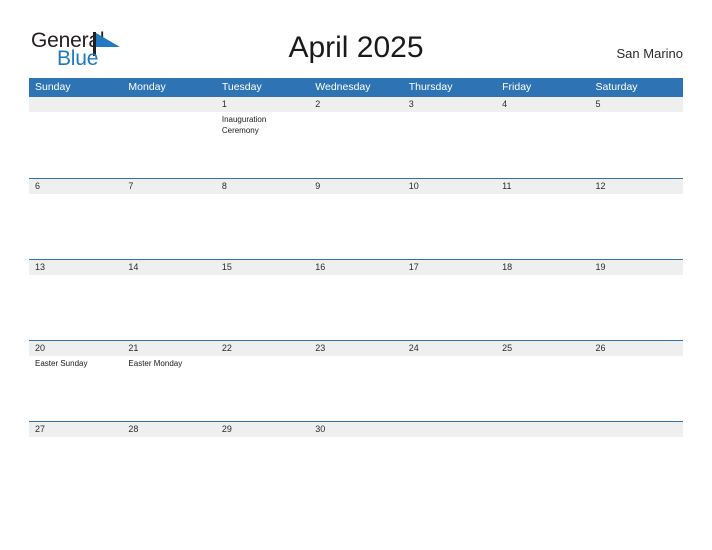  What do you see at coordinates (636, 348) in the screenshot?
I see `day-number: 26` at bounding box center [636, 348].